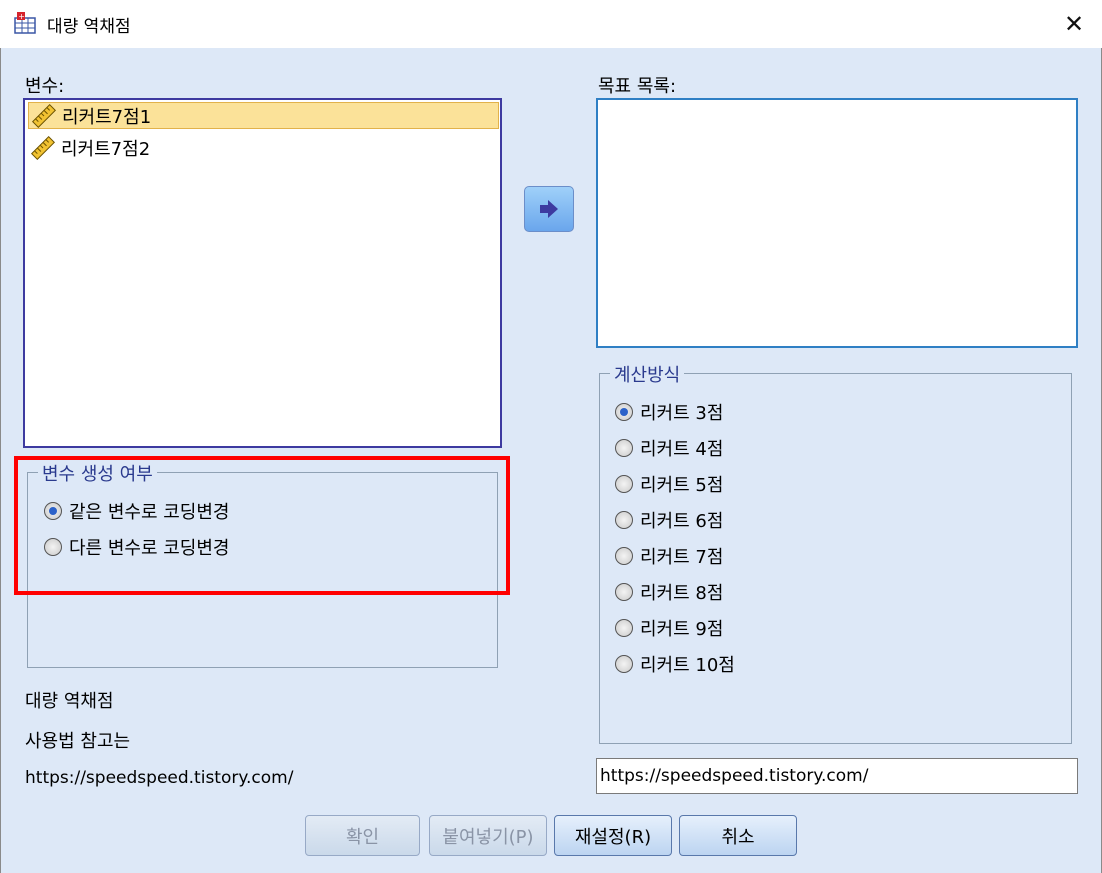  What do you see at coordinates (263, 115) in the screenshot?
I see `variable-item: 리커트7점1` at bounding box center [263, 115].